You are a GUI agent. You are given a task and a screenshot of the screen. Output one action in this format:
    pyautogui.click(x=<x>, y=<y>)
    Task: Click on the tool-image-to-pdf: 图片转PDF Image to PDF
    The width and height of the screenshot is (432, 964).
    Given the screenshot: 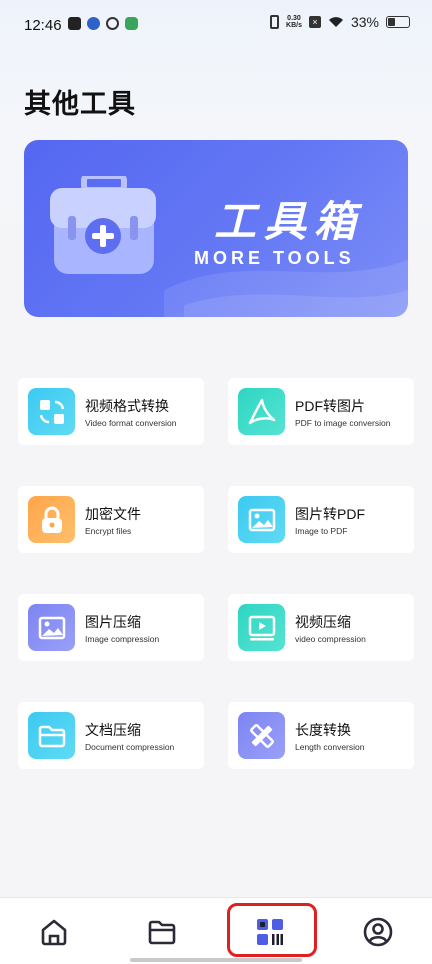 What is the action you would take?
    pyautogui.click(x=321, y=519)
    